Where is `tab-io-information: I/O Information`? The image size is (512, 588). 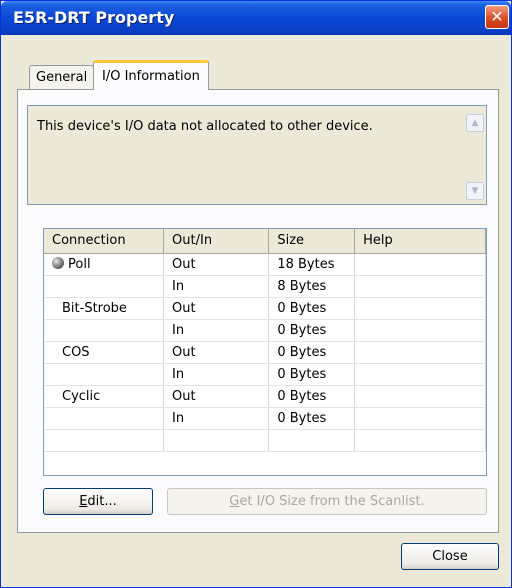 tab-io-information: I/O Information is located at coordinates (151, 75).